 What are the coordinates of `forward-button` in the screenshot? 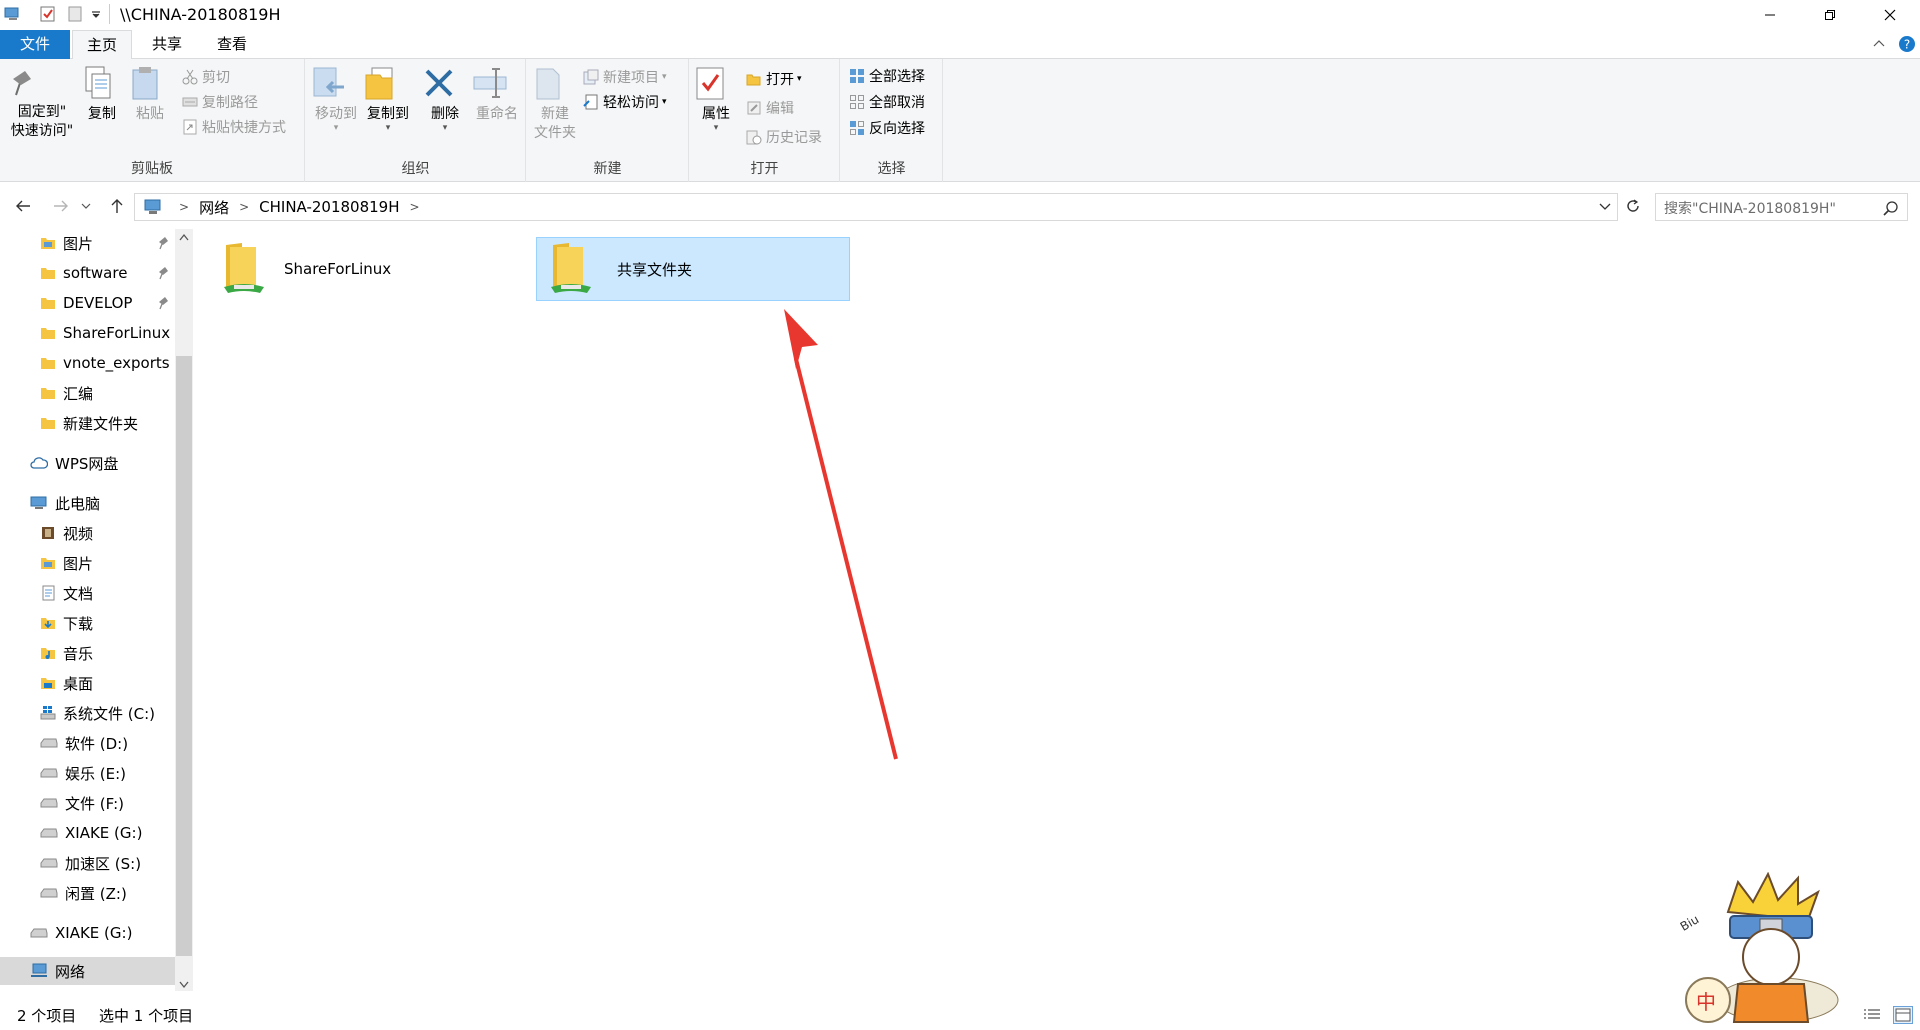 It's located at (61, 206).